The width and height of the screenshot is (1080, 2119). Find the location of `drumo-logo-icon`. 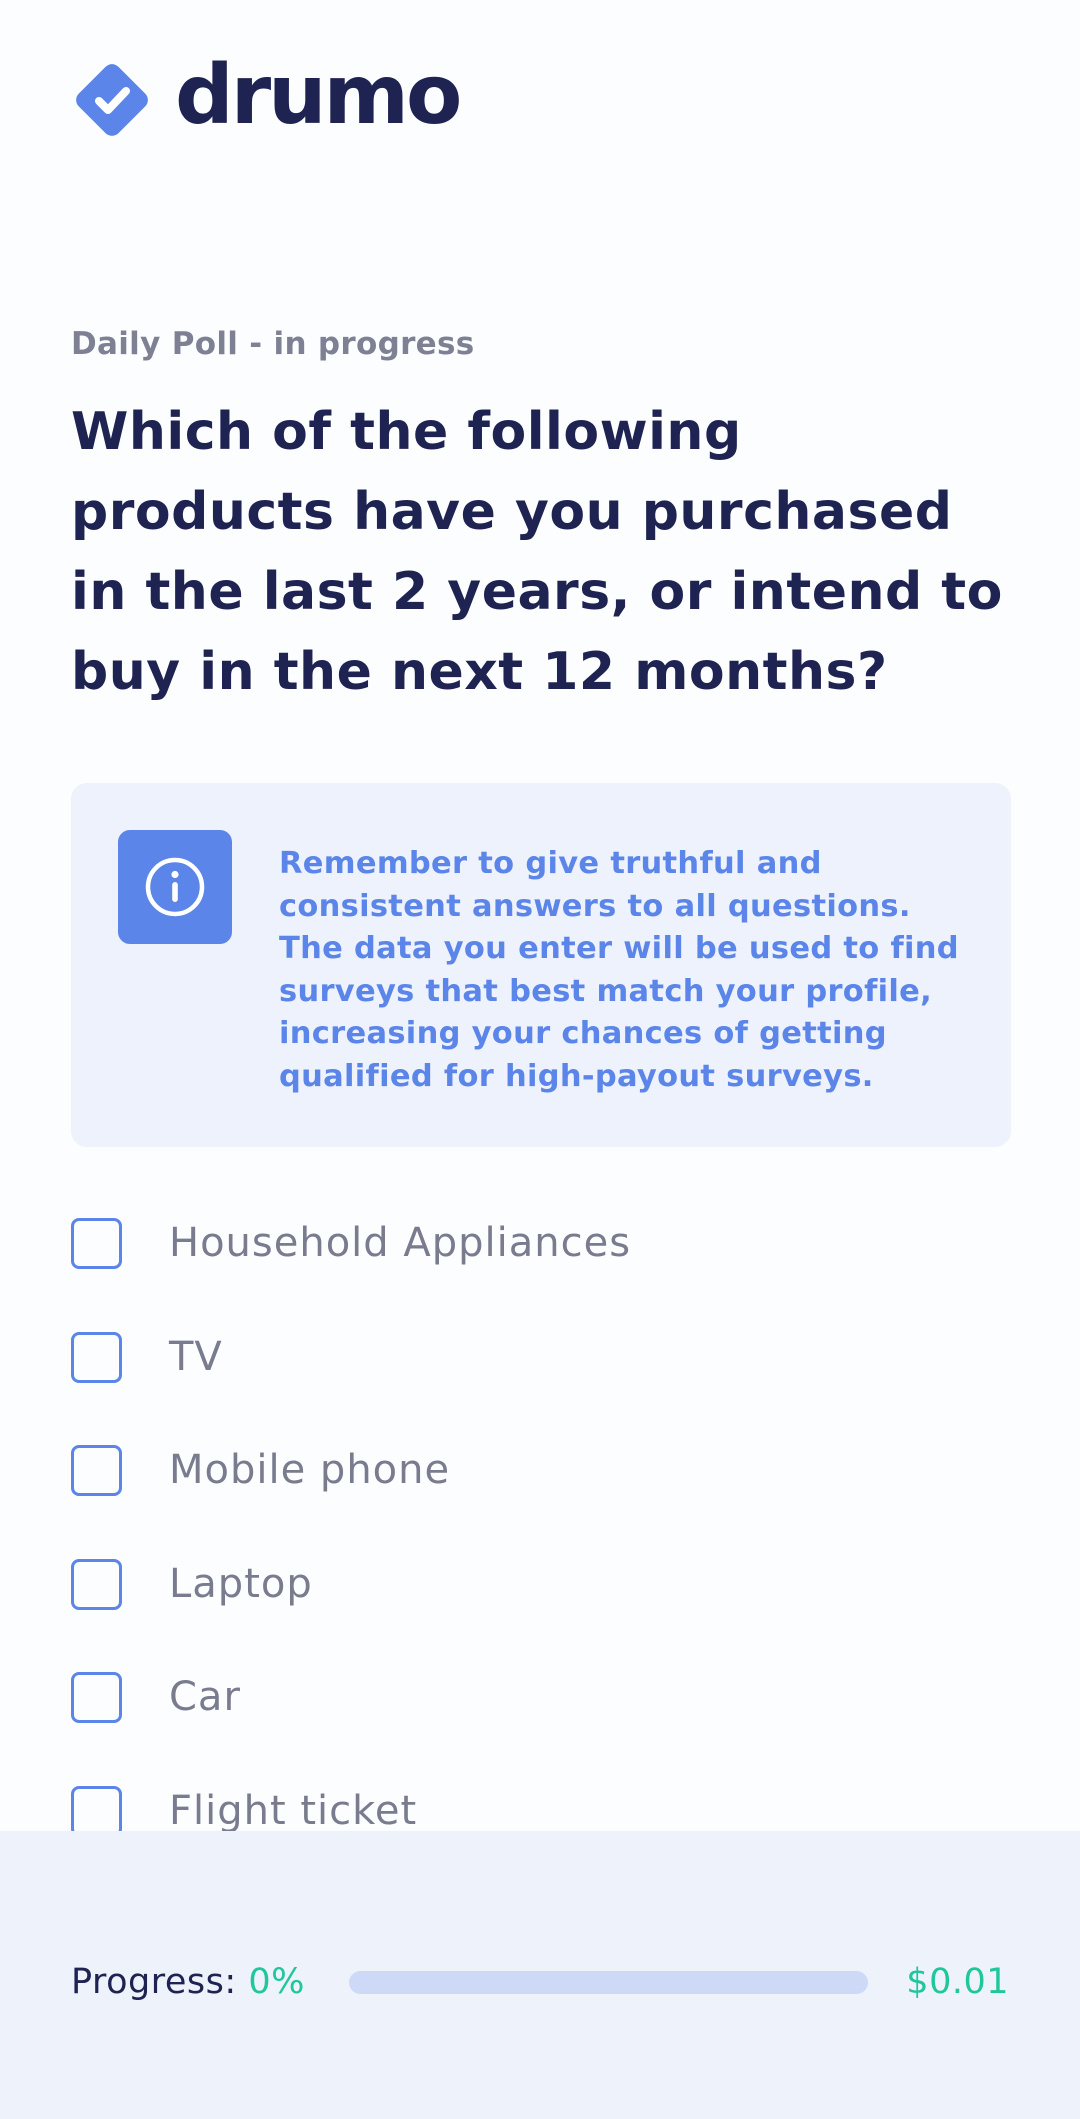

drumo-logo-icon is located at coordinates (112, 100).